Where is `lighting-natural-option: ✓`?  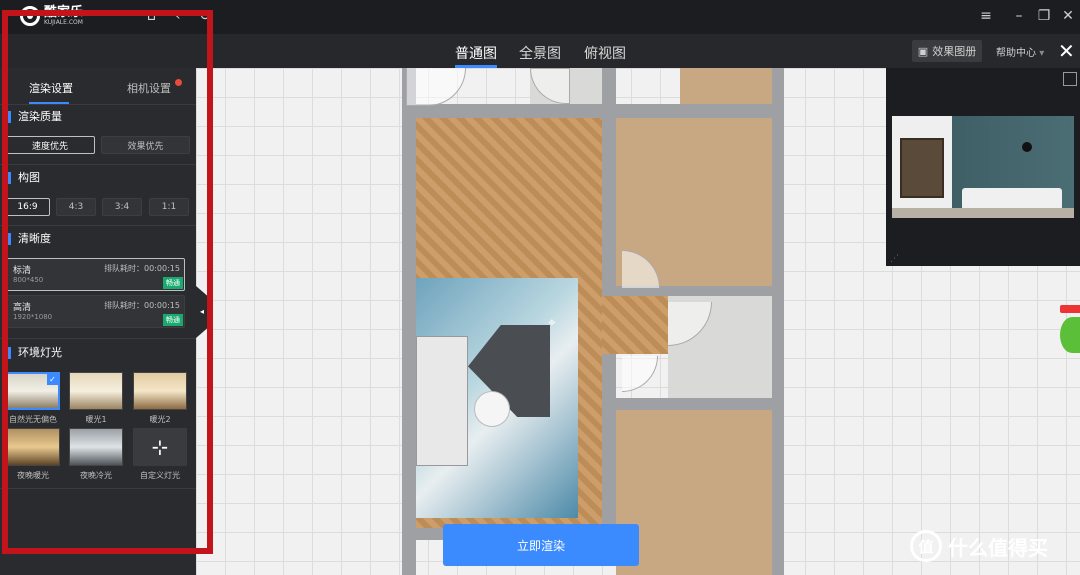
lighting-natural-option: ✓ is located at coordinates (33, 391).